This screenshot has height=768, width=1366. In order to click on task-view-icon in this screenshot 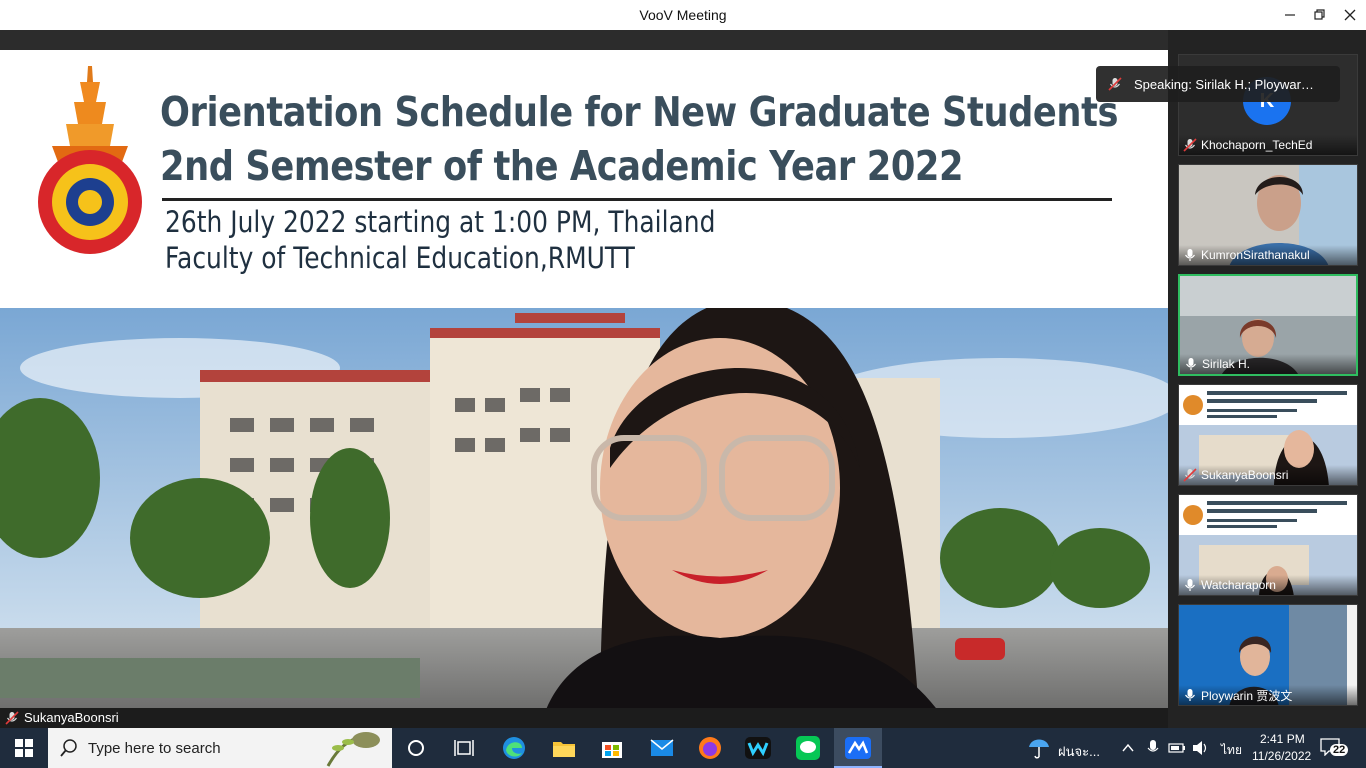, I will do `click(464, 748)`.